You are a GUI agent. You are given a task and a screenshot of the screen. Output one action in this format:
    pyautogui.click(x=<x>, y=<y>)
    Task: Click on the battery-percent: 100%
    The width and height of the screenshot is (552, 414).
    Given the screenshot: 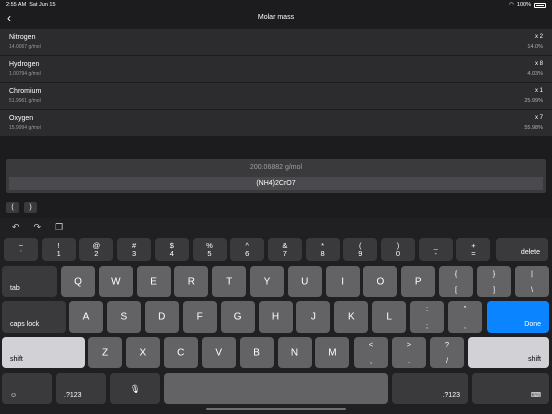 What is the action you would take?
    pyautogui.click(x=523, y=5)
    